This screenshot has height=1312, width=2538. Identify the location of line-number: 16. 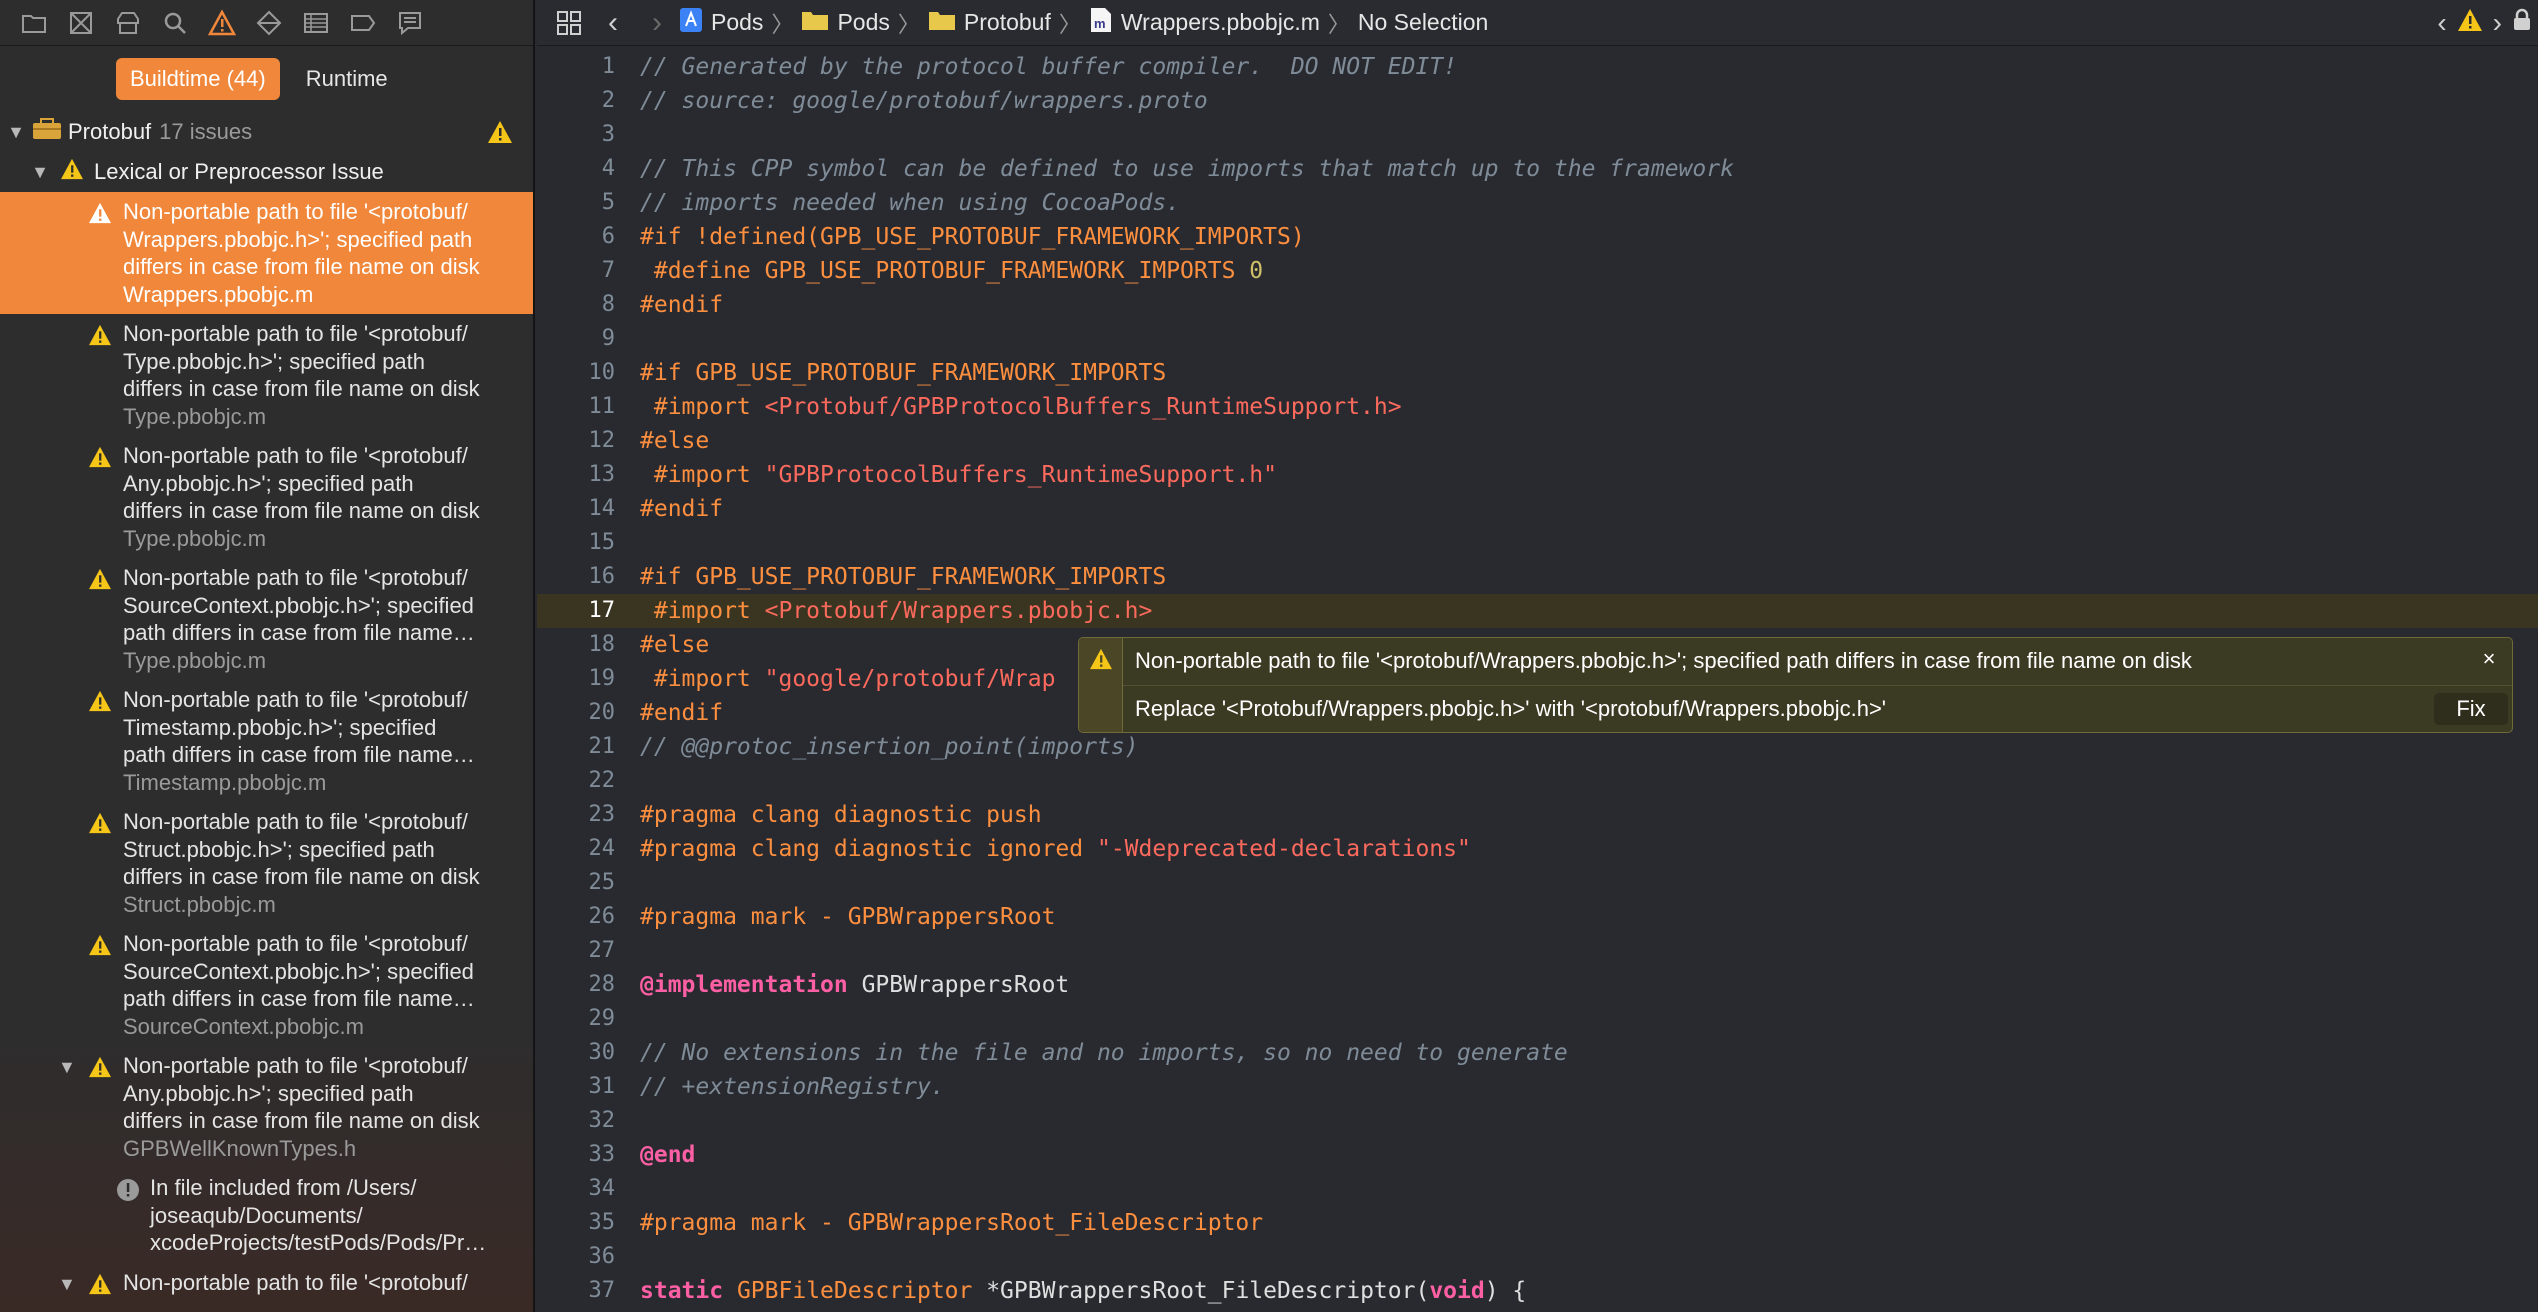
(576, 577).